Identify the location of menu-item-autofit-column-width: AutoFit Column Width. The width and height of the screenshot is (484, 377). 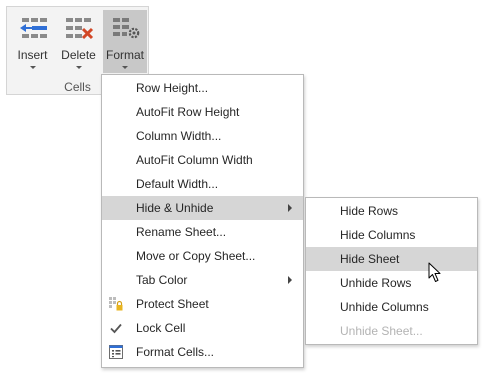
(202, 160).